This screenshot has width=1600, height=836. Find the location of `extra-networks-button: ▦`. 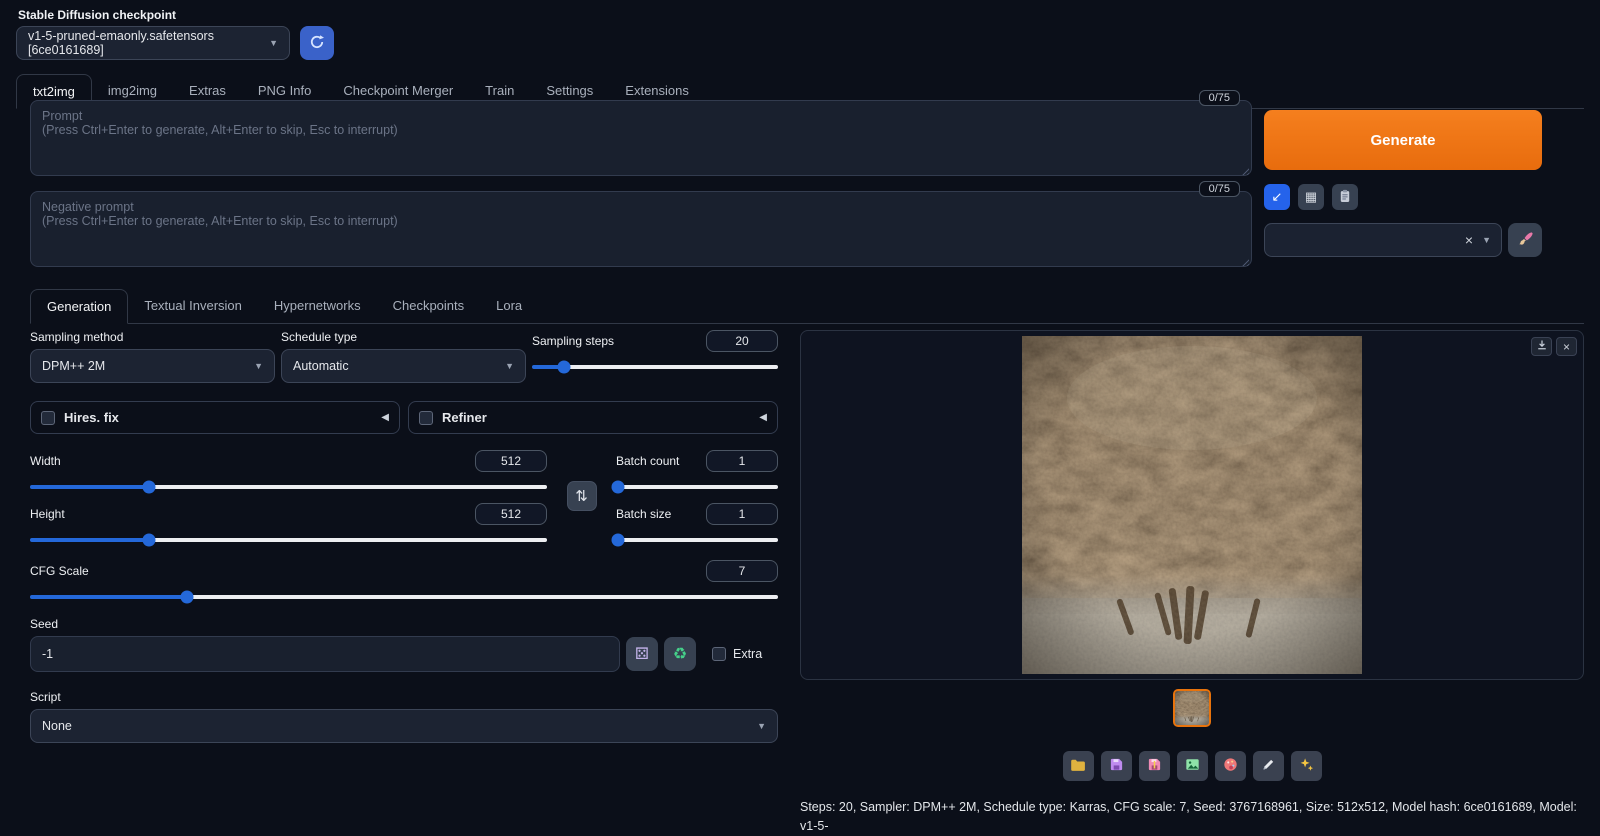

extra-networks-button: ▦ is located at coordinates (1311, 197).